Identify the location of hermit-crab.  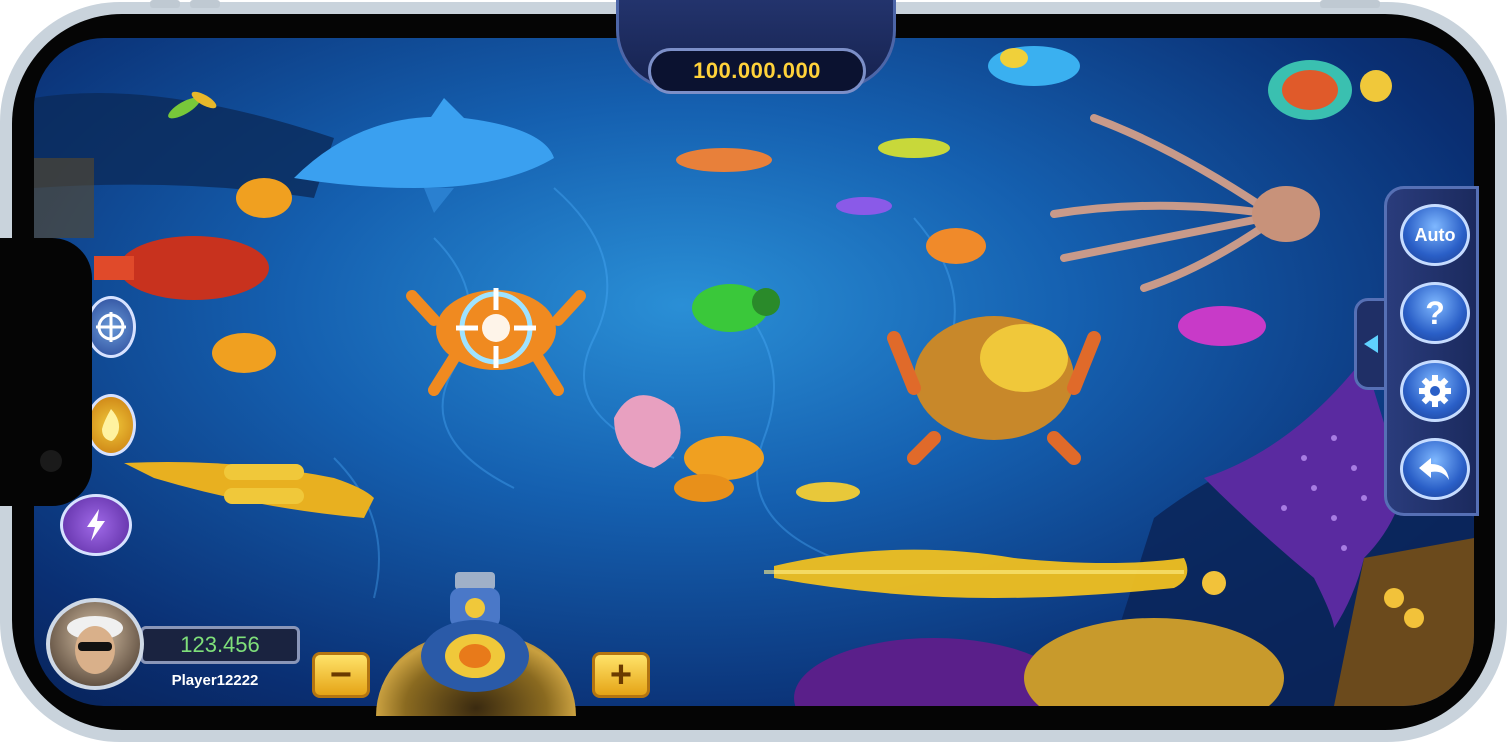
(689, 448).